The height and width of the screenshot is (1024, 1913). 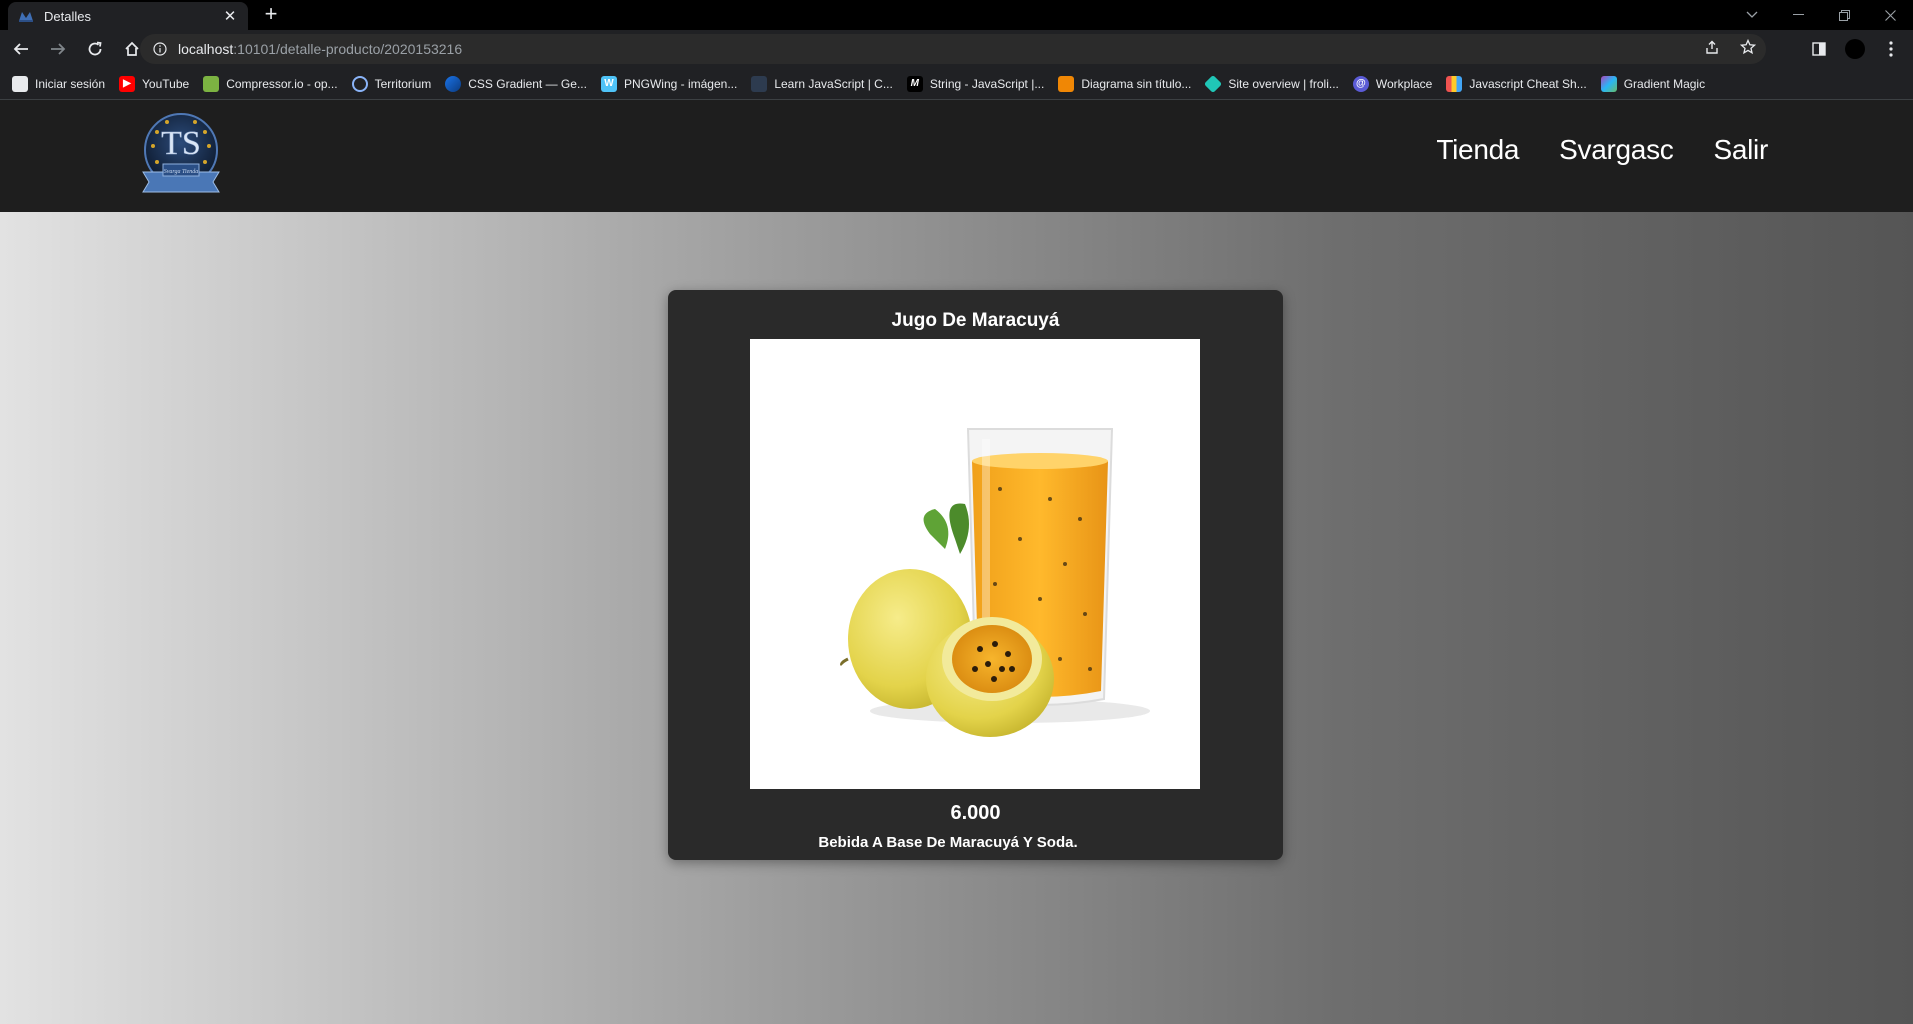 I want to click on netlify-icon, so click(x=1213, y=83).